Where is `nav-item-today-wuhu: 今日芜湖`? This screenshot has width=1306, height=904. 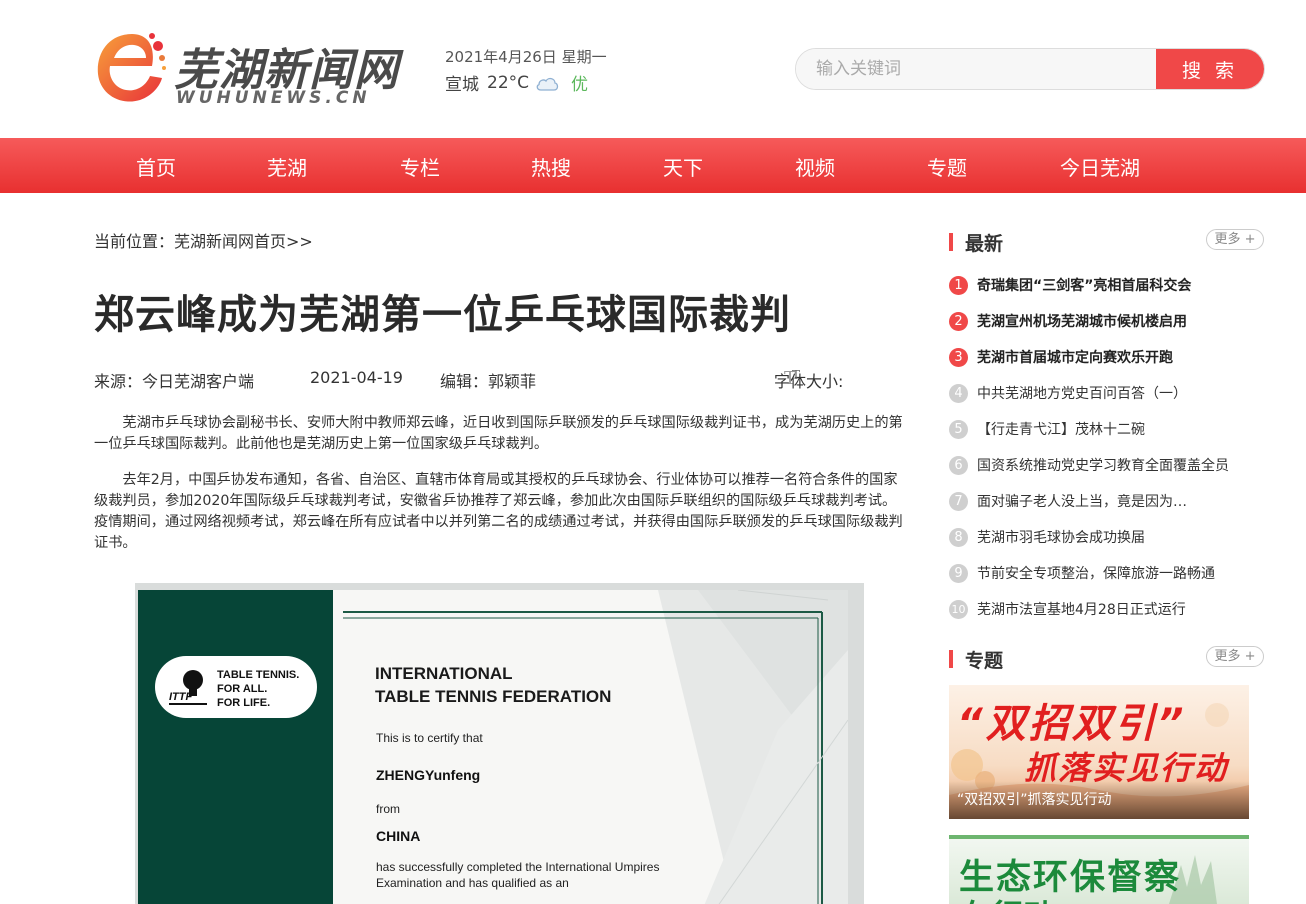 nav-item-today-wuhu: 今日芜湖 is located at coordinates (1100, 166).